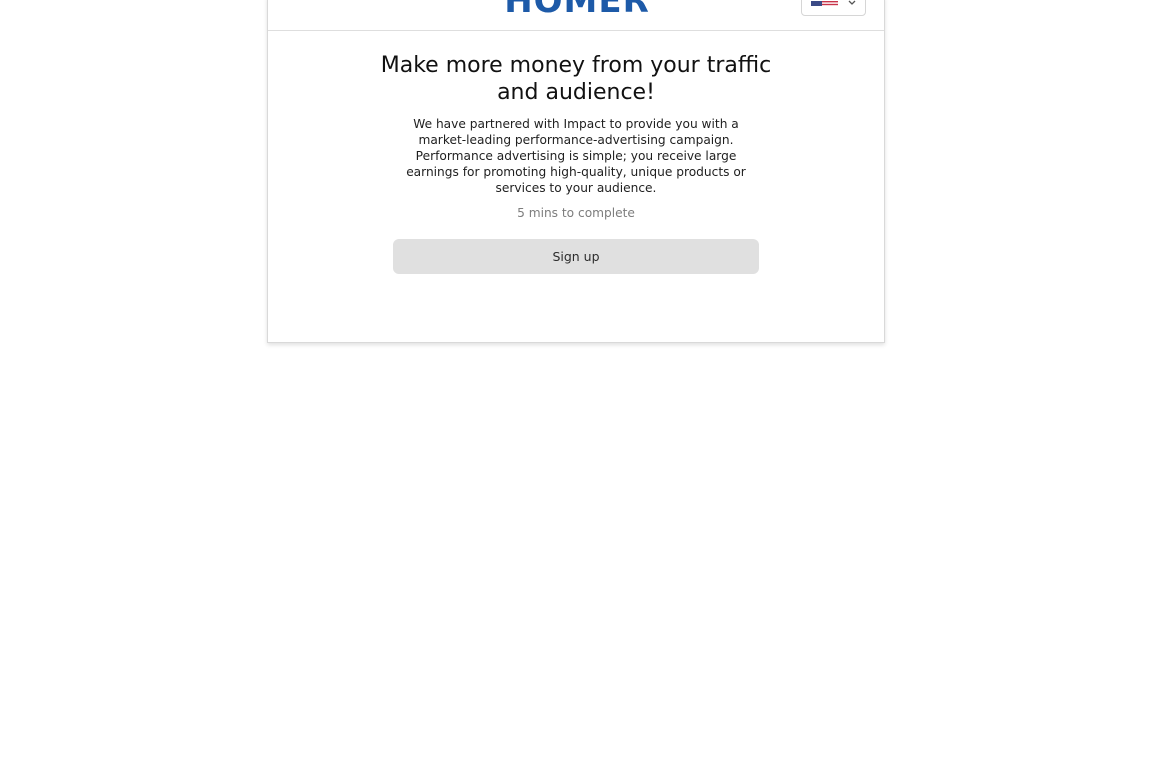 This screenshot has height=768, width=1152. What do you see at coordinates (833, 8) in the screenshot?
I see `language-selector` at bounding box center [833, 8].